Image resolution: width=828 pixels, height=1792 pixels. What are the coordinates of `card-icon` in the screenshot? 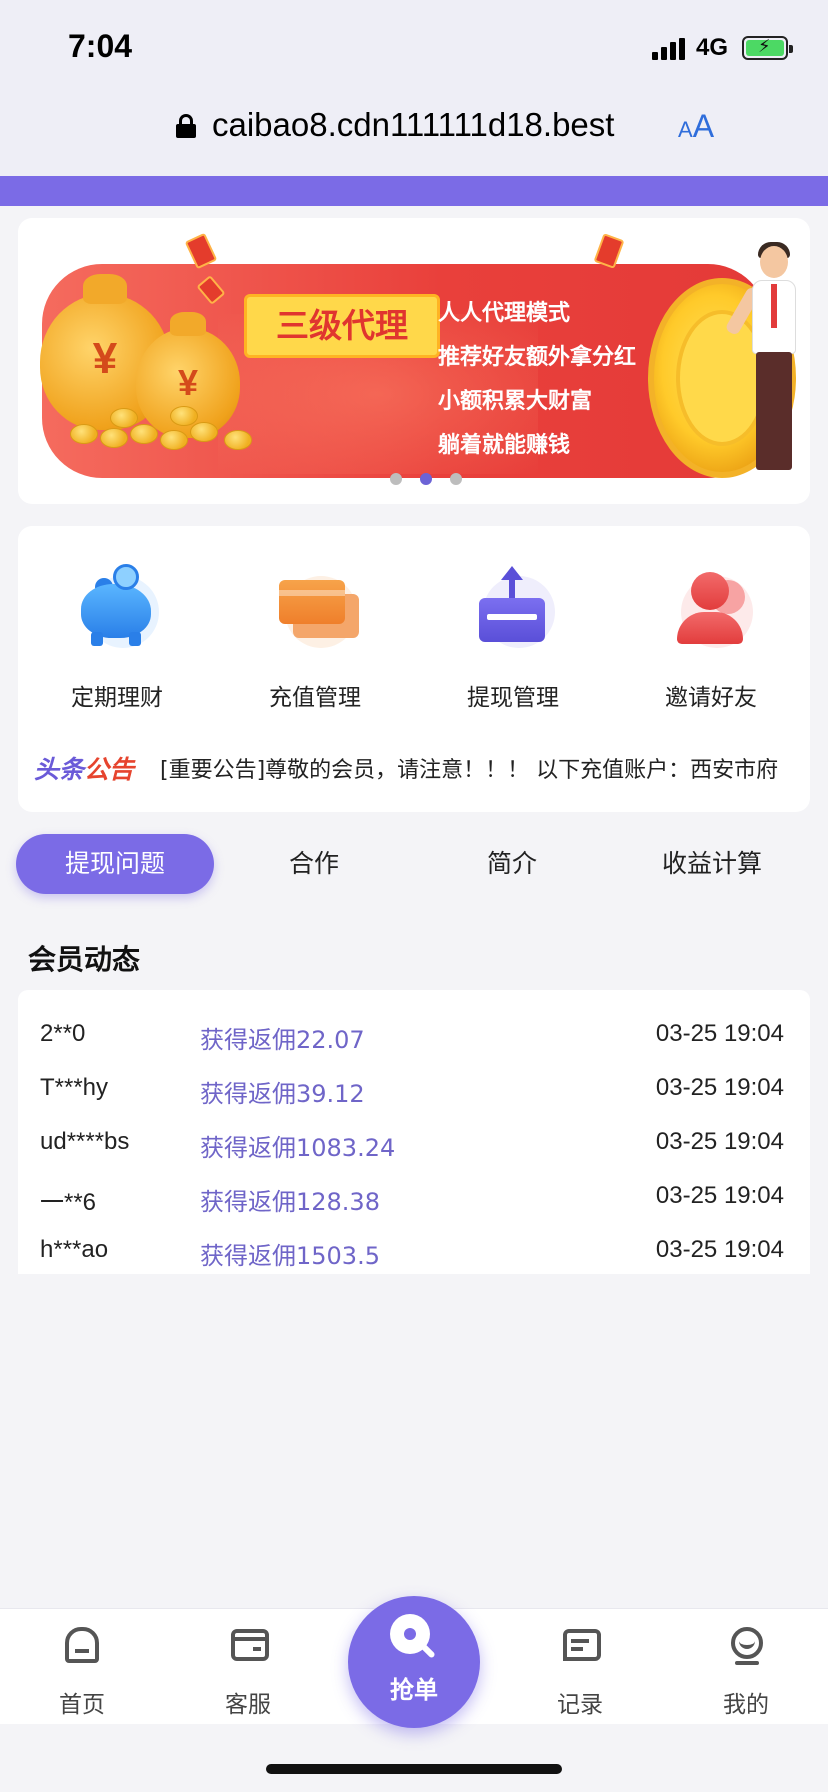 It's located at (250, 1645).